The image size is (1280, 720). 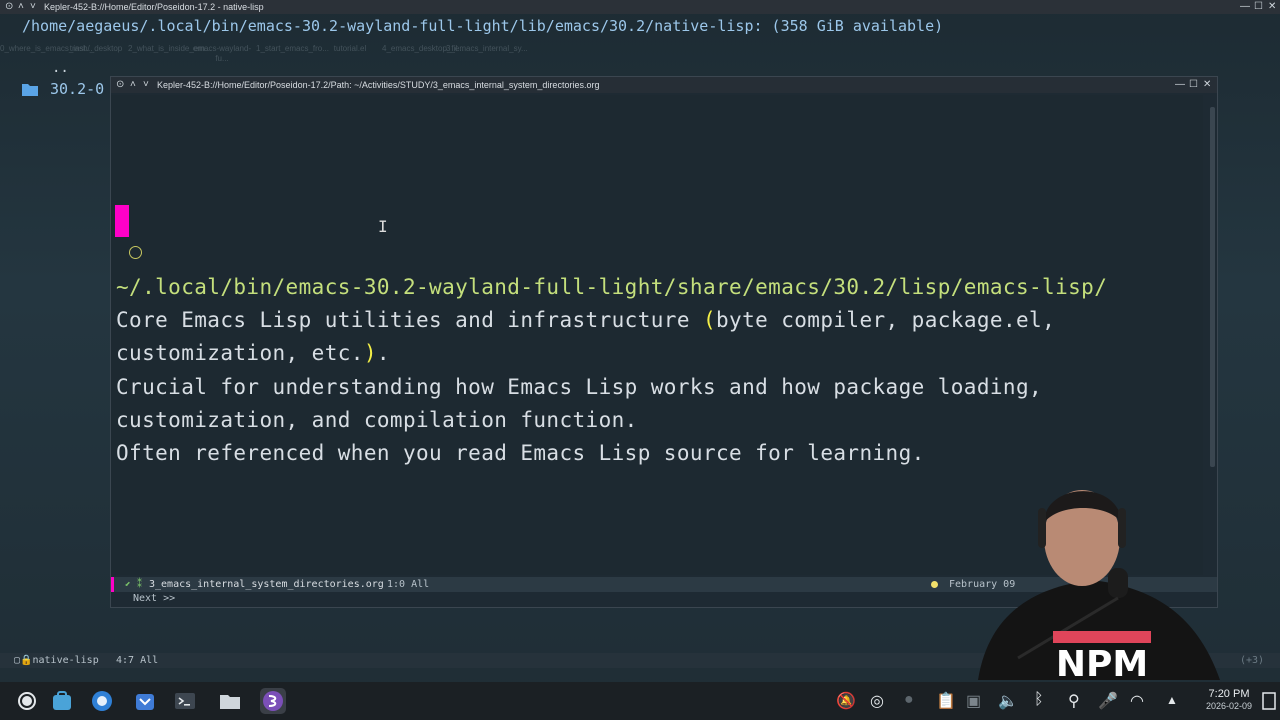 What do you see at coordinates (1099, 585) in the screenshot?
I see `webcam-overlay: NPM` at bounding box center [1099, 585].